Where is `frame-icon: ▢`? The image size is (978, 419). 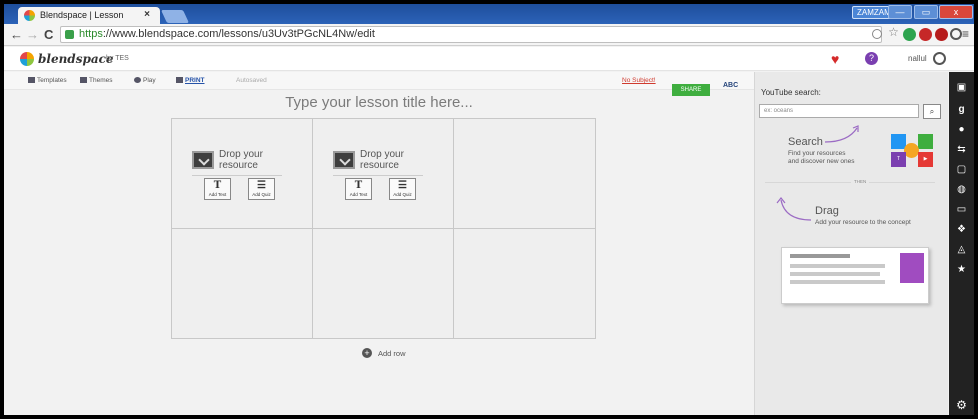
frame-icon: ▢ is located at coordinates (961, 169).